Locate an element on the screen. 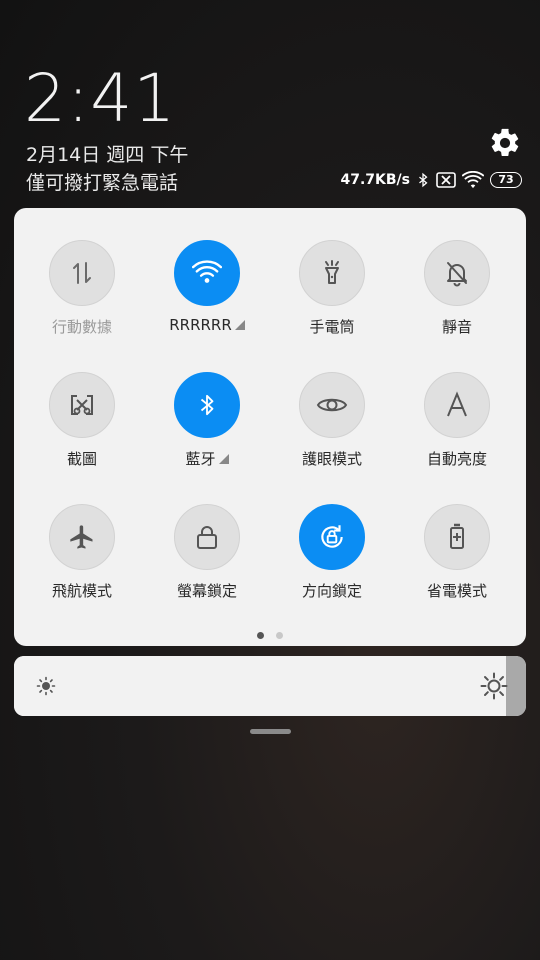 This screenshot has height=960, width=540. tile-label: 方向鎖定 is located at coordinates (331, 591).